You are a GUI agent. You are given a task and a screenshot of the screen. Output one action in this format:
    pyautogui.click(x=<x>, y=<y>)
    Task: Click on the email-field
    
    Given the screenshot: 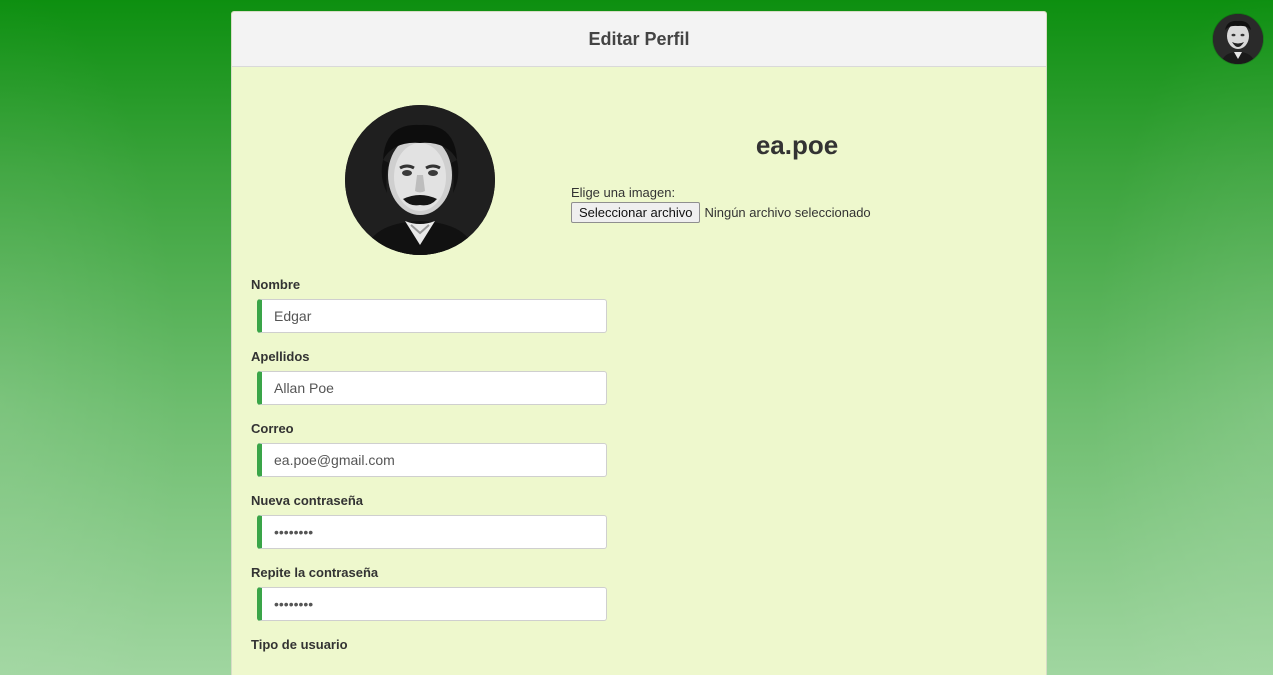 What is the action you would take?
    pyautogui.click(x=432, y=460)
    